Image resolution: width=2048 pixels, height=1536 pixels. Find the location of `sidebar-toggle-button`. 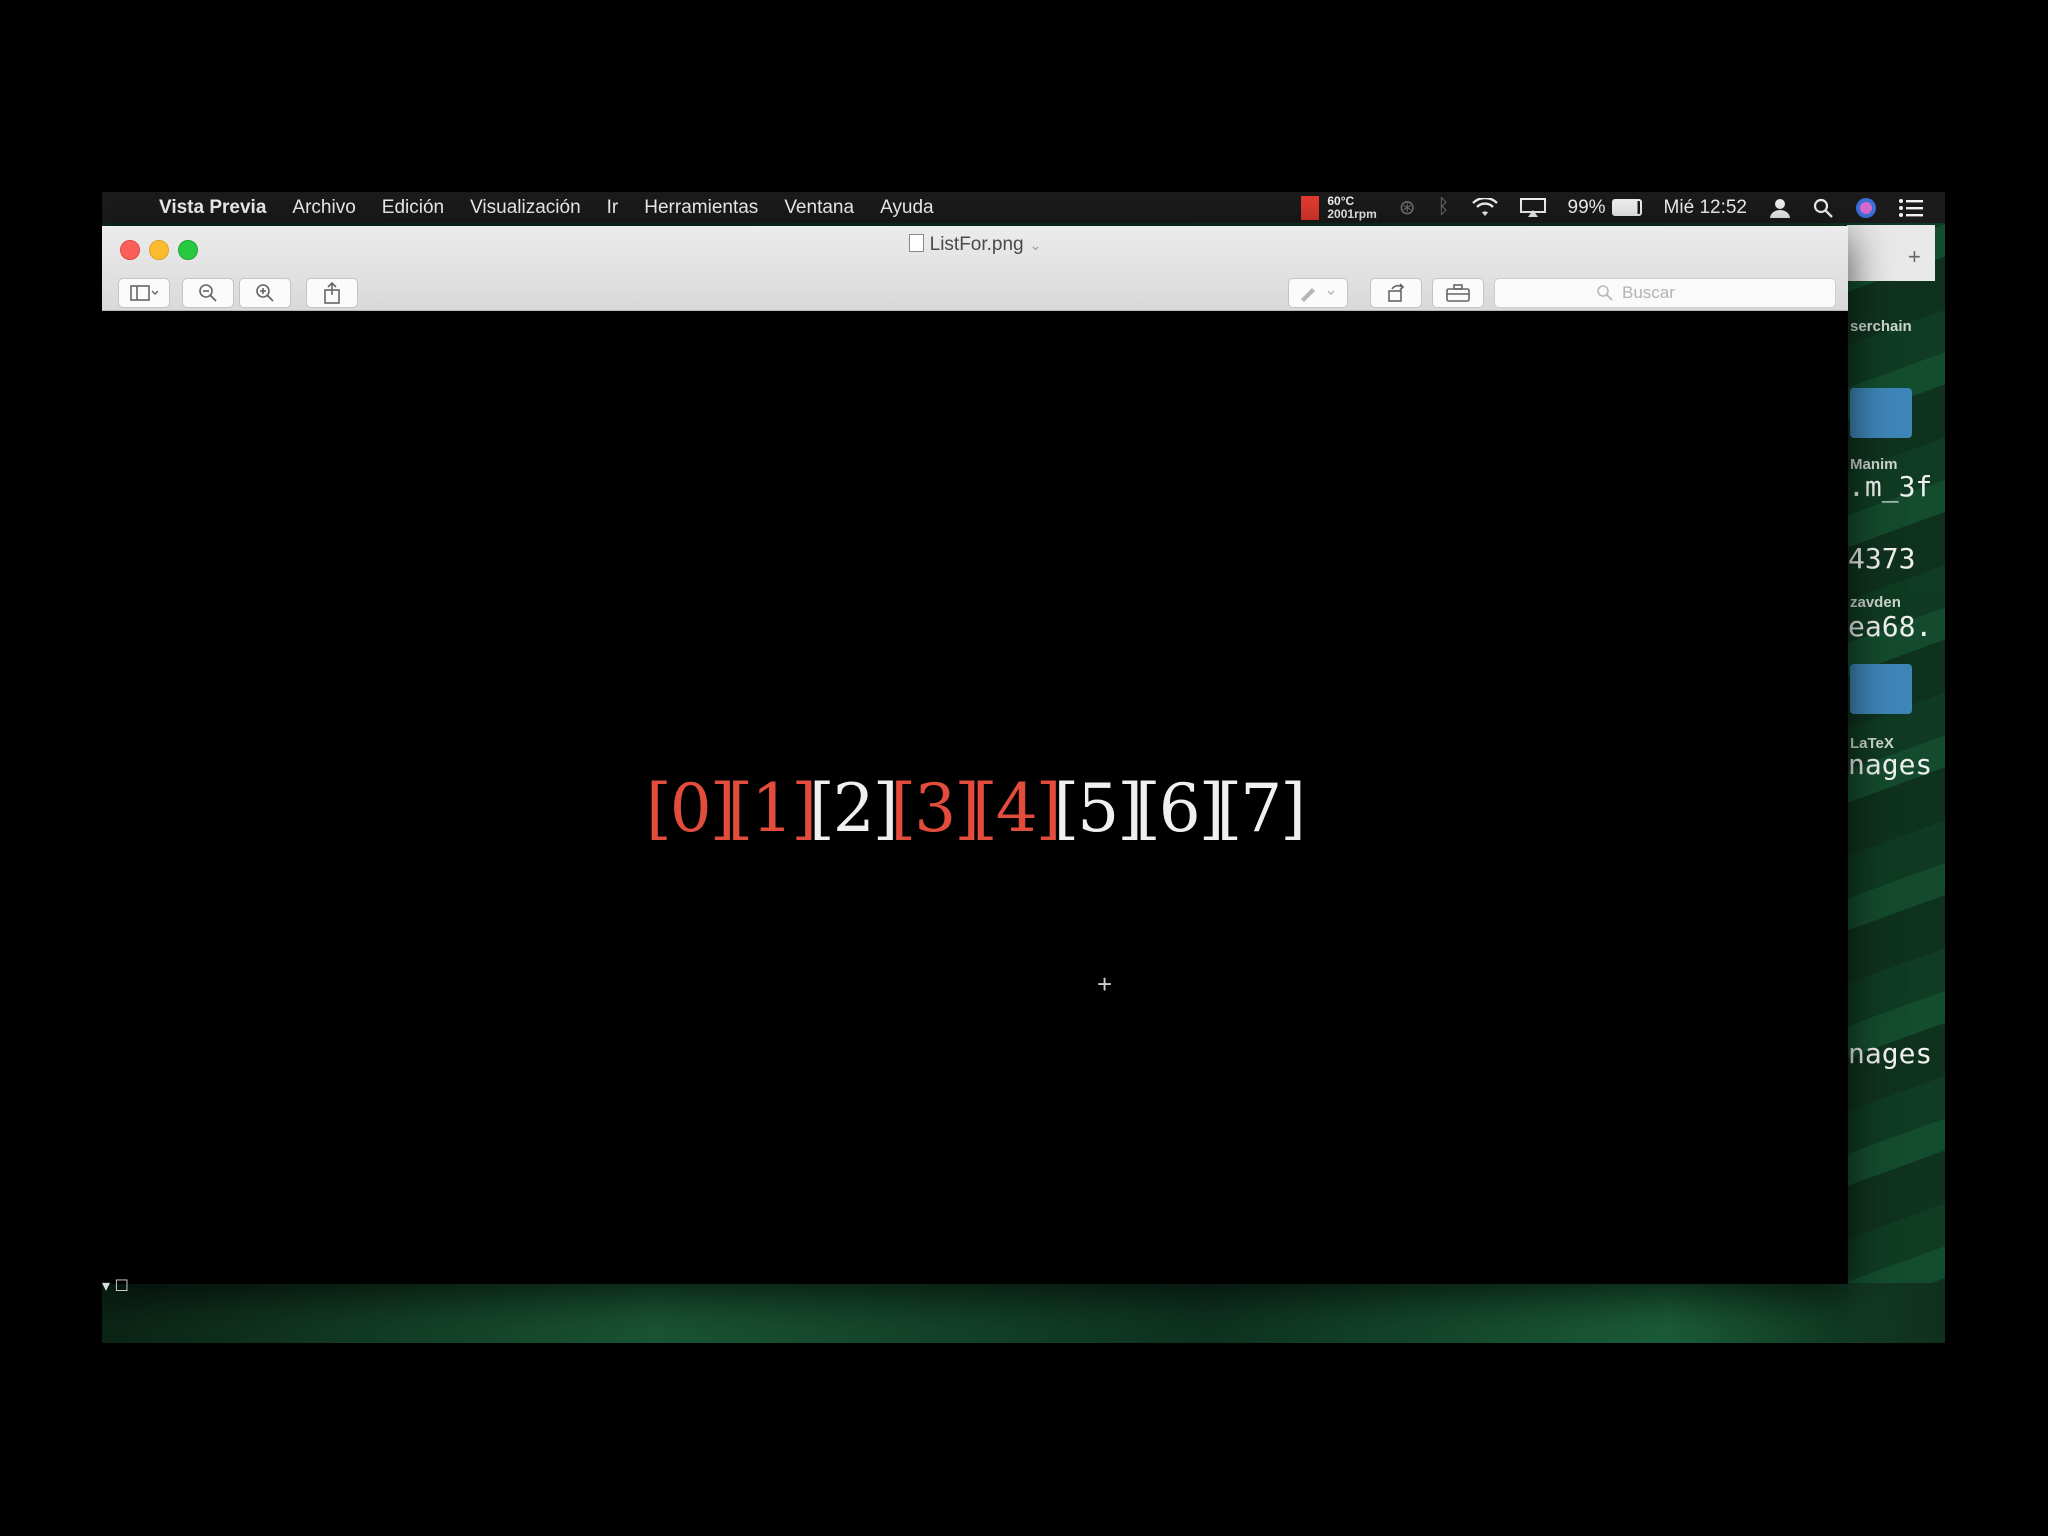

sidebar-toggle-button is located at coordinates (144, 293).